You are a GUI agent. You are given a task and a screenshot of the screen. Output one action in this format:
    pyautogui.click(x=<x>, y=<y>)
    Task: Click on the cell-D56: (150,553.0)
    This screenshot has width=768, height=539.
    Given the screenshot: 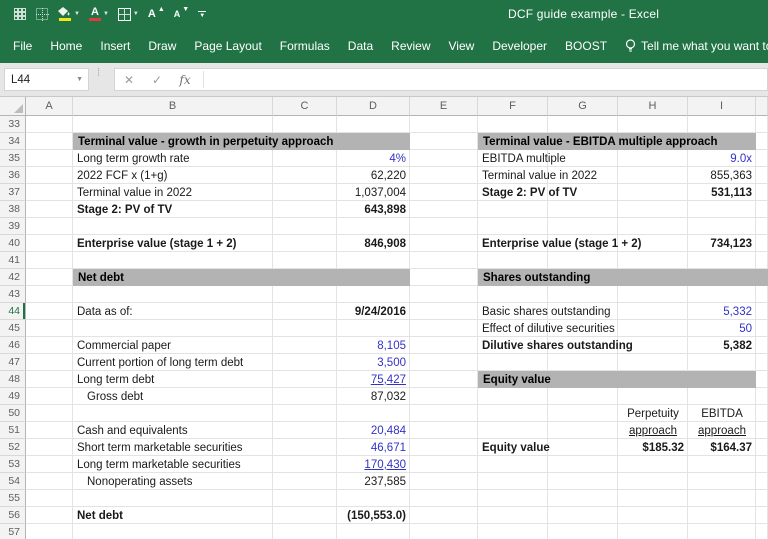 What is the action you would take?
    pyautogui.click(x=373, y=515)
    